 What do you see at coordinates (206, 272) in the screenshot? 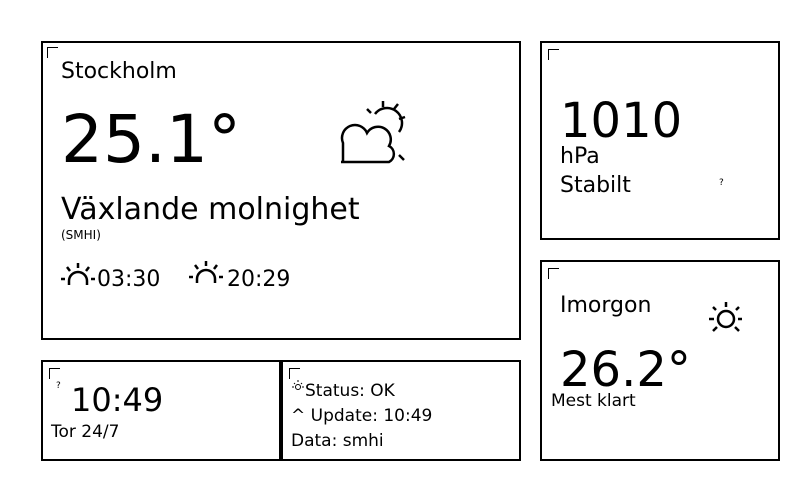
I see `sunset-icon` at bounding box center [206, 272].